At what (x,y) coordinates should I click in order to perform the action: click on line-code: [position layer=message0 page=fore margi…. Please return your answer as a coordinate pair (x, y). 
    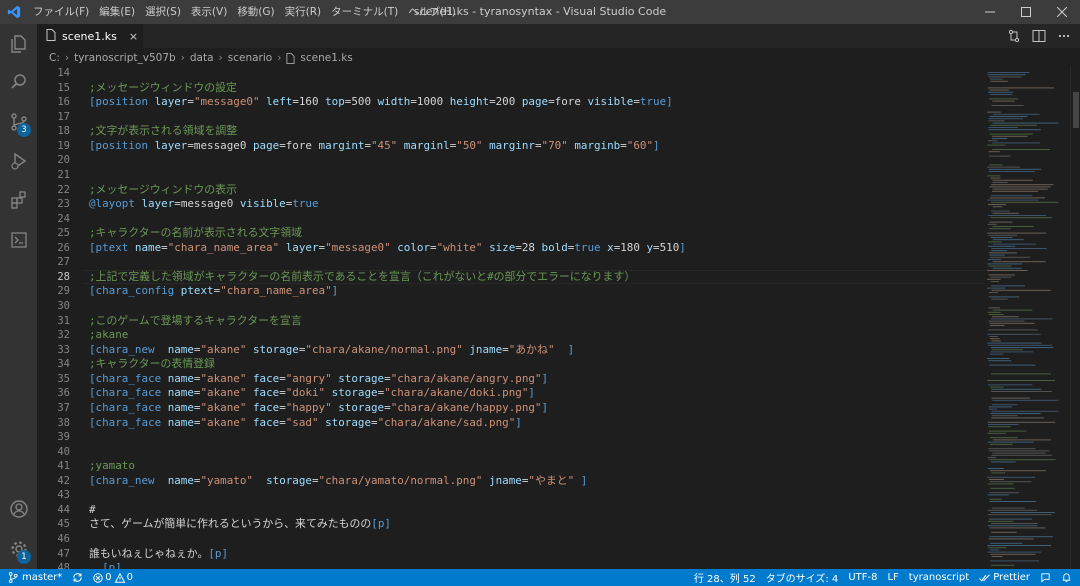
    Looking at the image, I should click on (374, 146).